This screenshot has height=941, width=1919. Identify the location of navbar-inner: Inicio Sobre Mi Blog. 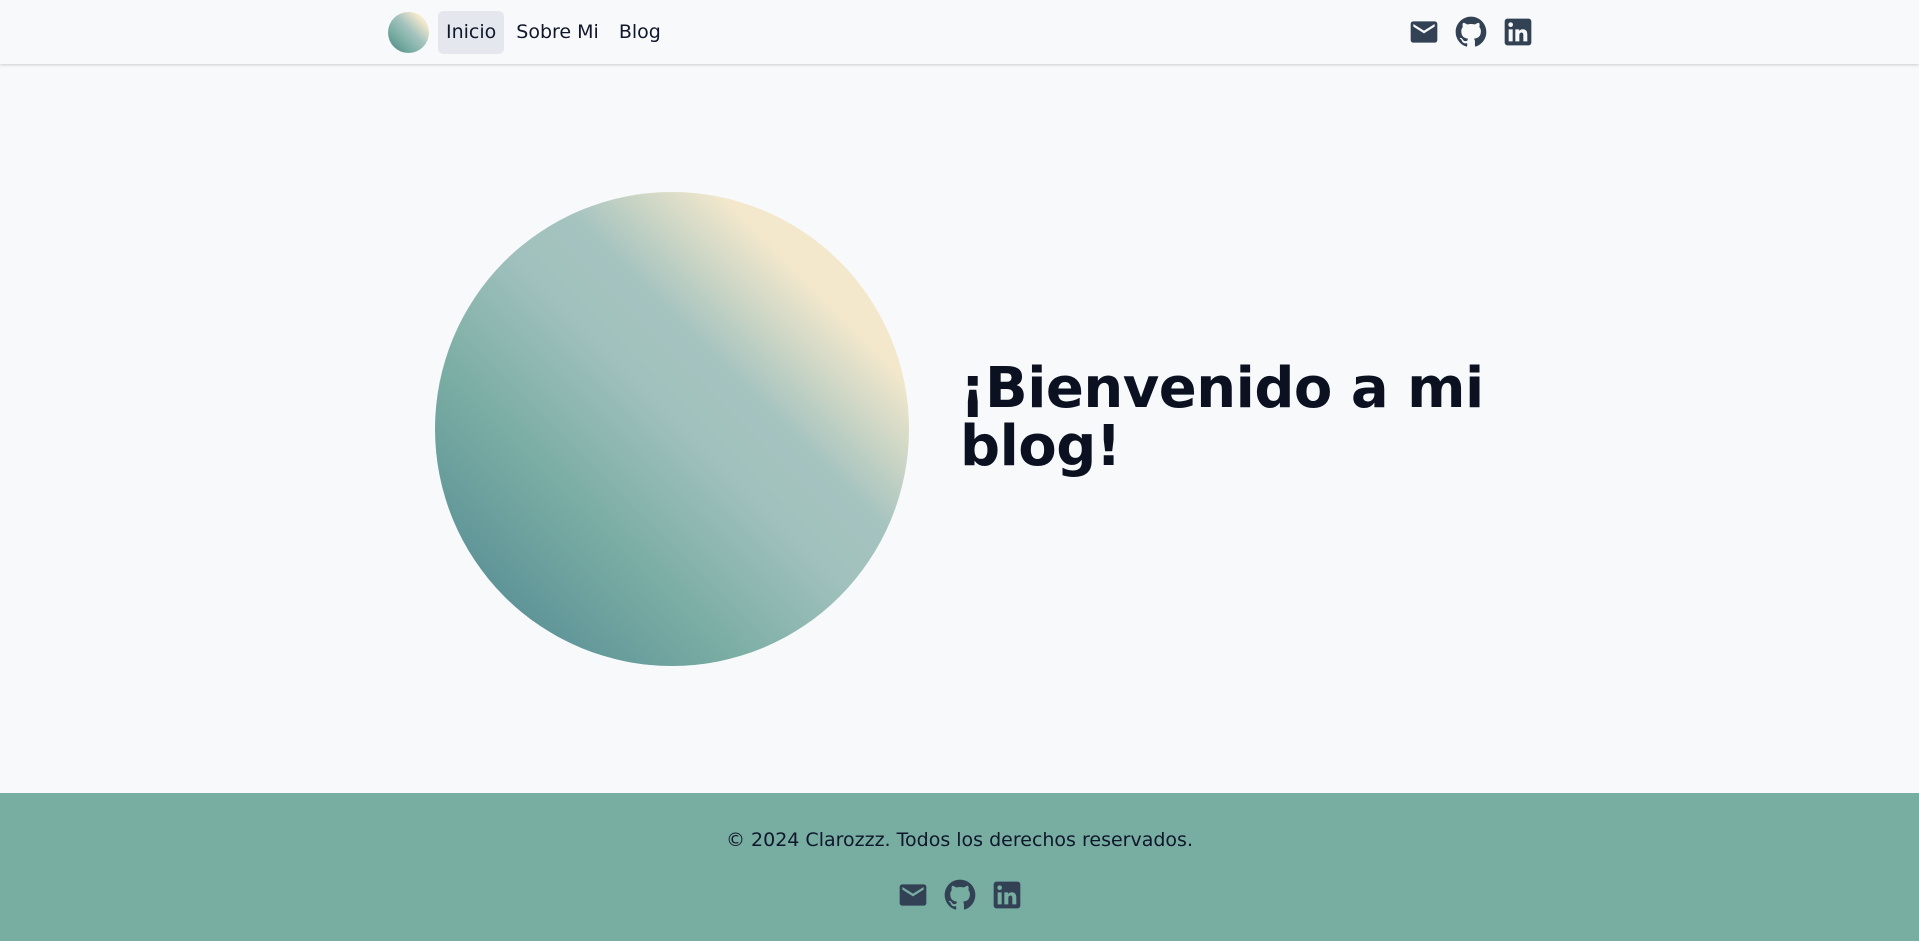
(961, 32).